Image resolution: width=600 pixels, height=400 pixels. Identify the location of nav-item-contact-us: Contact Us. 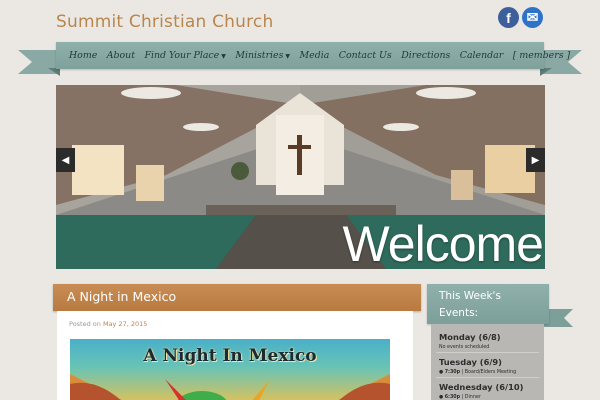
(365, 55).